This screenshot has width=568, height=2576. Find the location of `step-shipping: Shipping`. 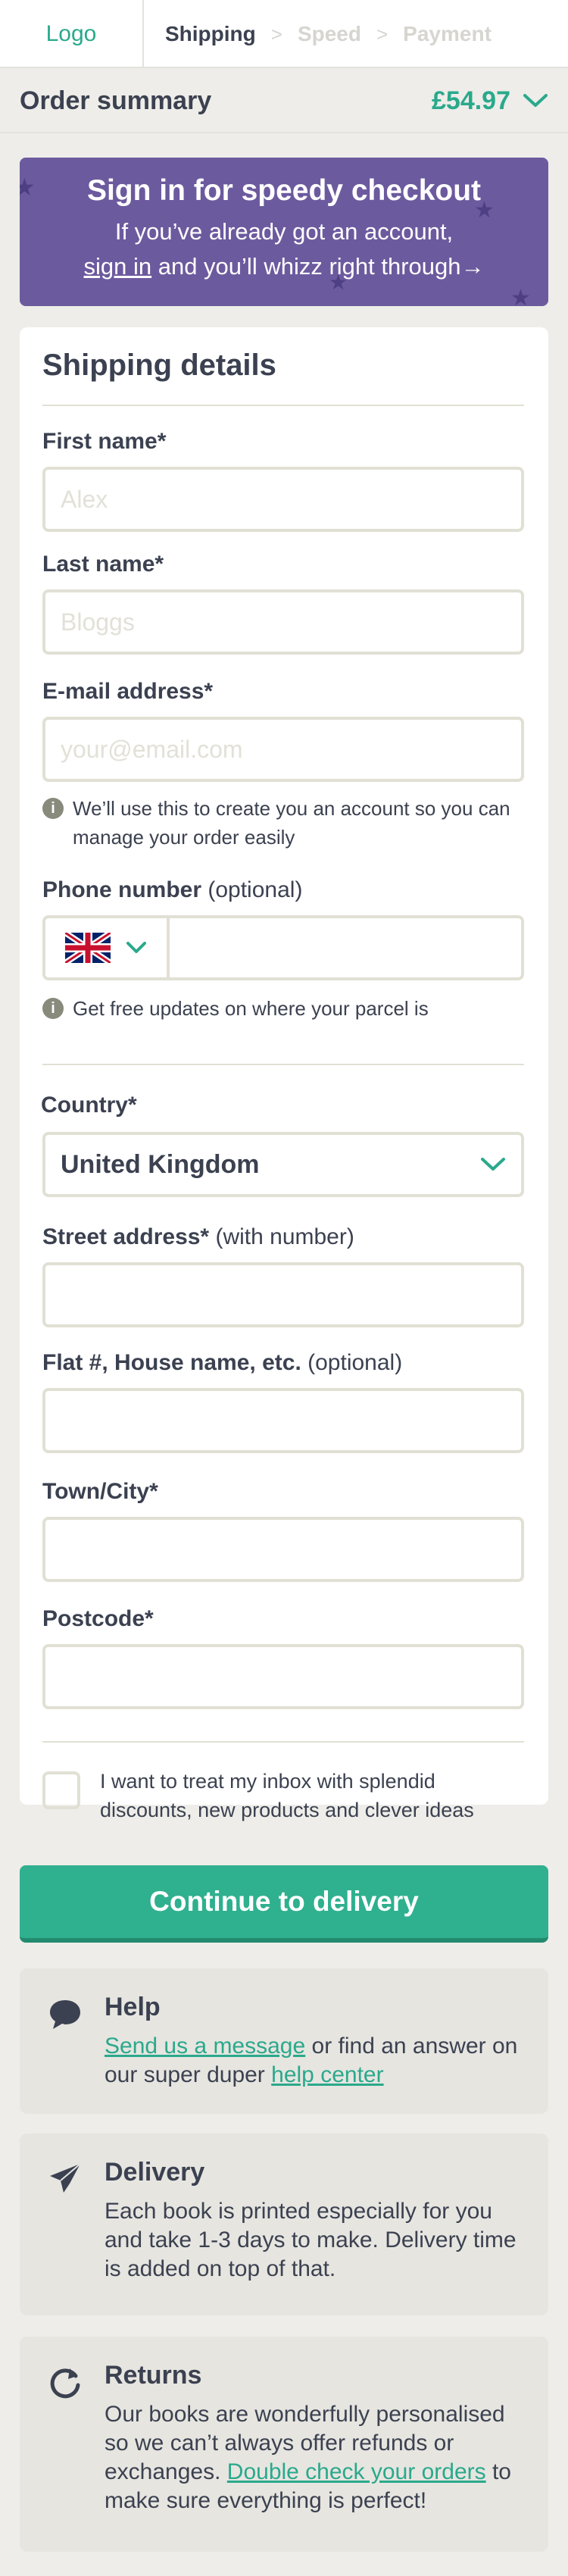

step-shipping: Shipping is located at coordinates (210, 33).